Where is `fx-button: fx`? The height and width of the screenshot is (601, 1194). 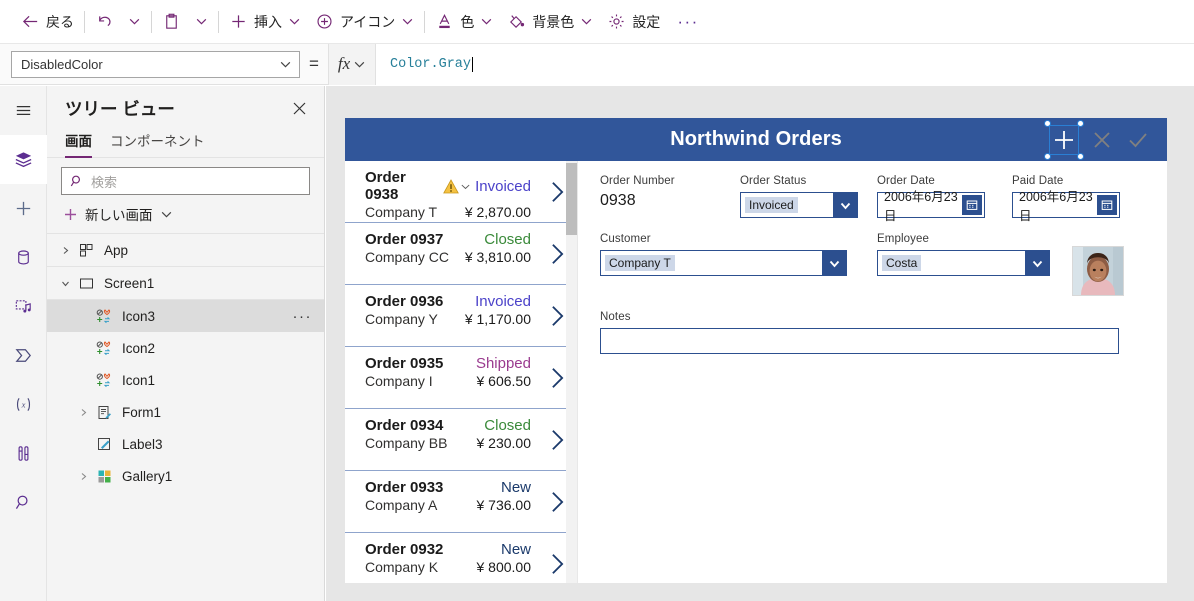 fx-button: fx is located at coordinates (352, 64).